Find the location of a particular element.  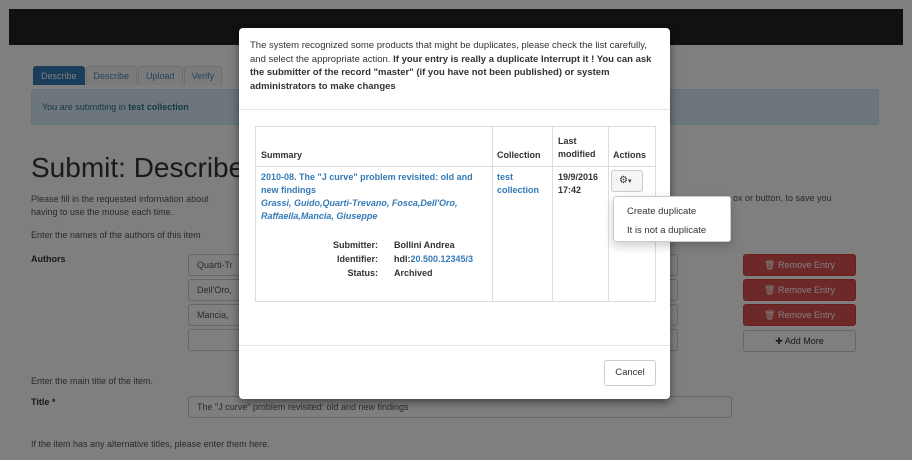

actions-dropdown-menu: Create duplicate It is not a duplicate is located at coordinates (672, 219).